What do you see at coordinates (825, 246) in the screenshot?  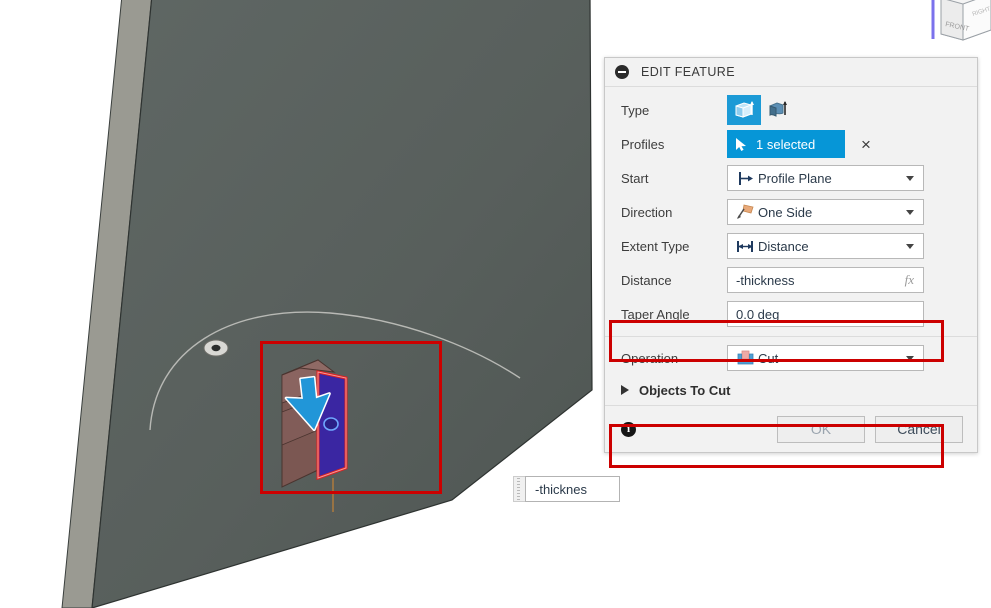 I see `extent-type-dropdown: Distance` at bounding box center [825, 246].